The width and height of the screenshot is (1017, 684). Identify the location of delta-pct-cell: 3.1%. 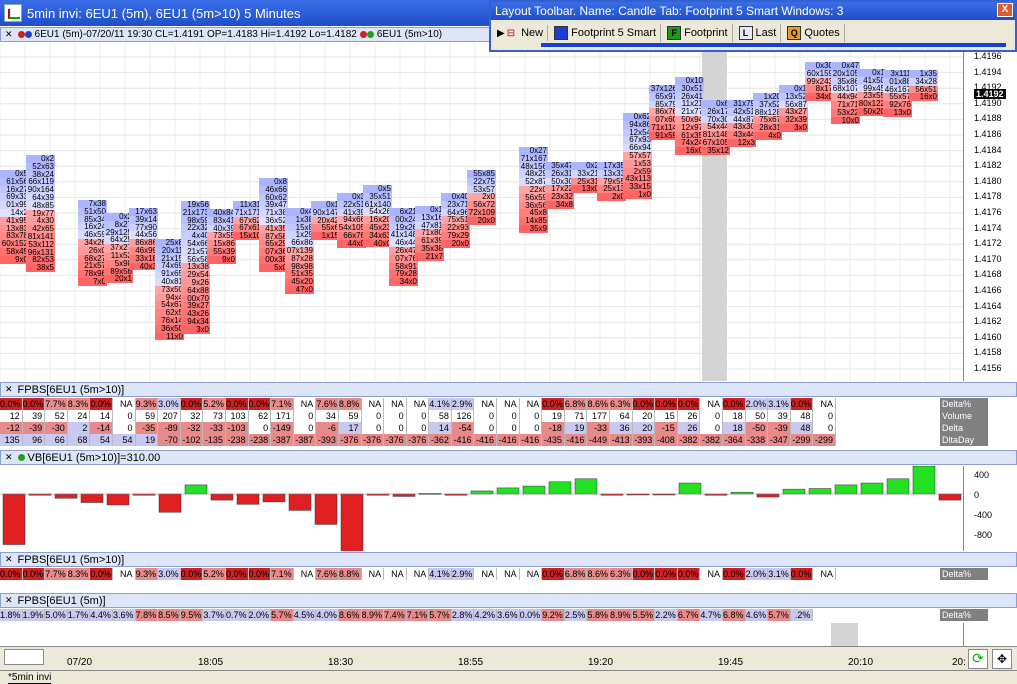
(779, 404).